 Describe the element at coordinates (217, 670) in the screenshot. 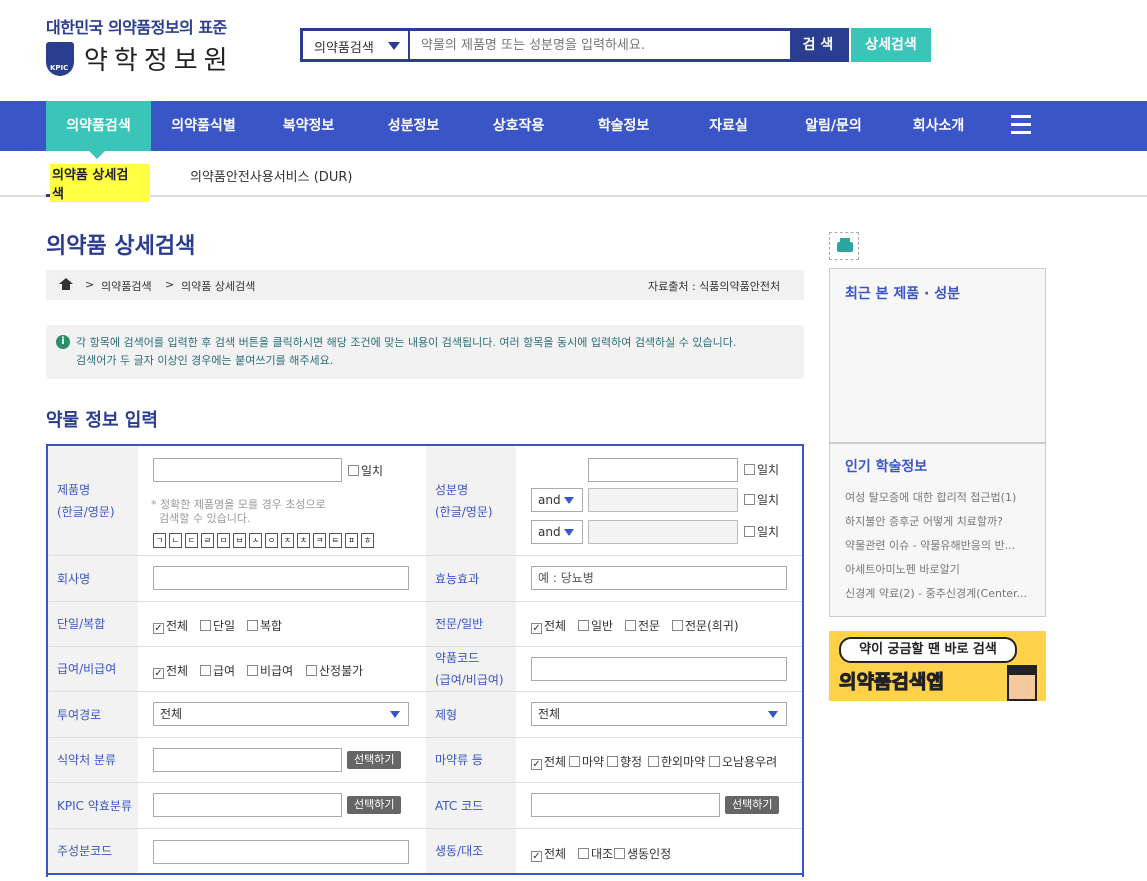

I see `covered-checkbox: 급여` at that location.